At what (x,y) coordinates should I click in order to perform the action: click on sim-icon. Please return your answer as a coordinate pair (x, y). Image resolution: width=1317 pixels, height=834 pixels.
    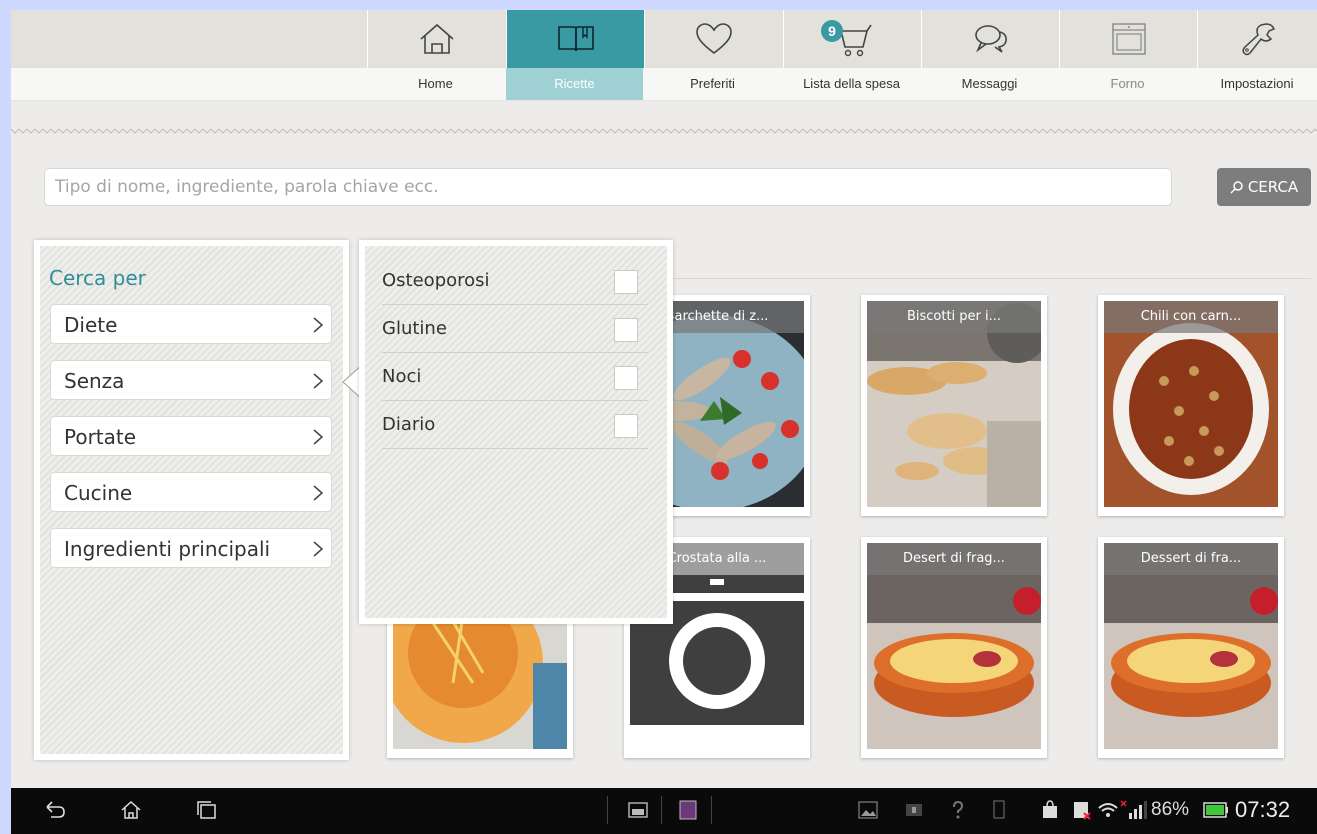
    Looking at the image, I should click on (1082, 811).